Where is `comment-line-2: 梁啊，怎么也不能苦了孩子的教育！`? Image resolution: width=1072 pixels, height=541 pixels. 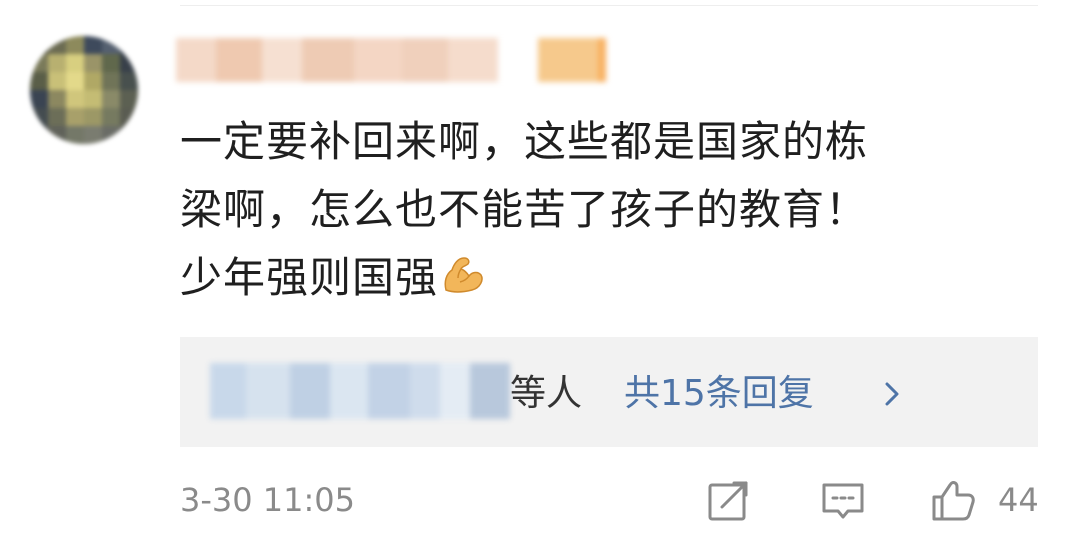
comment-line-2: 梁啊，怎么也不能苦了孩子的教育！ is located at coordinates (524, 209).